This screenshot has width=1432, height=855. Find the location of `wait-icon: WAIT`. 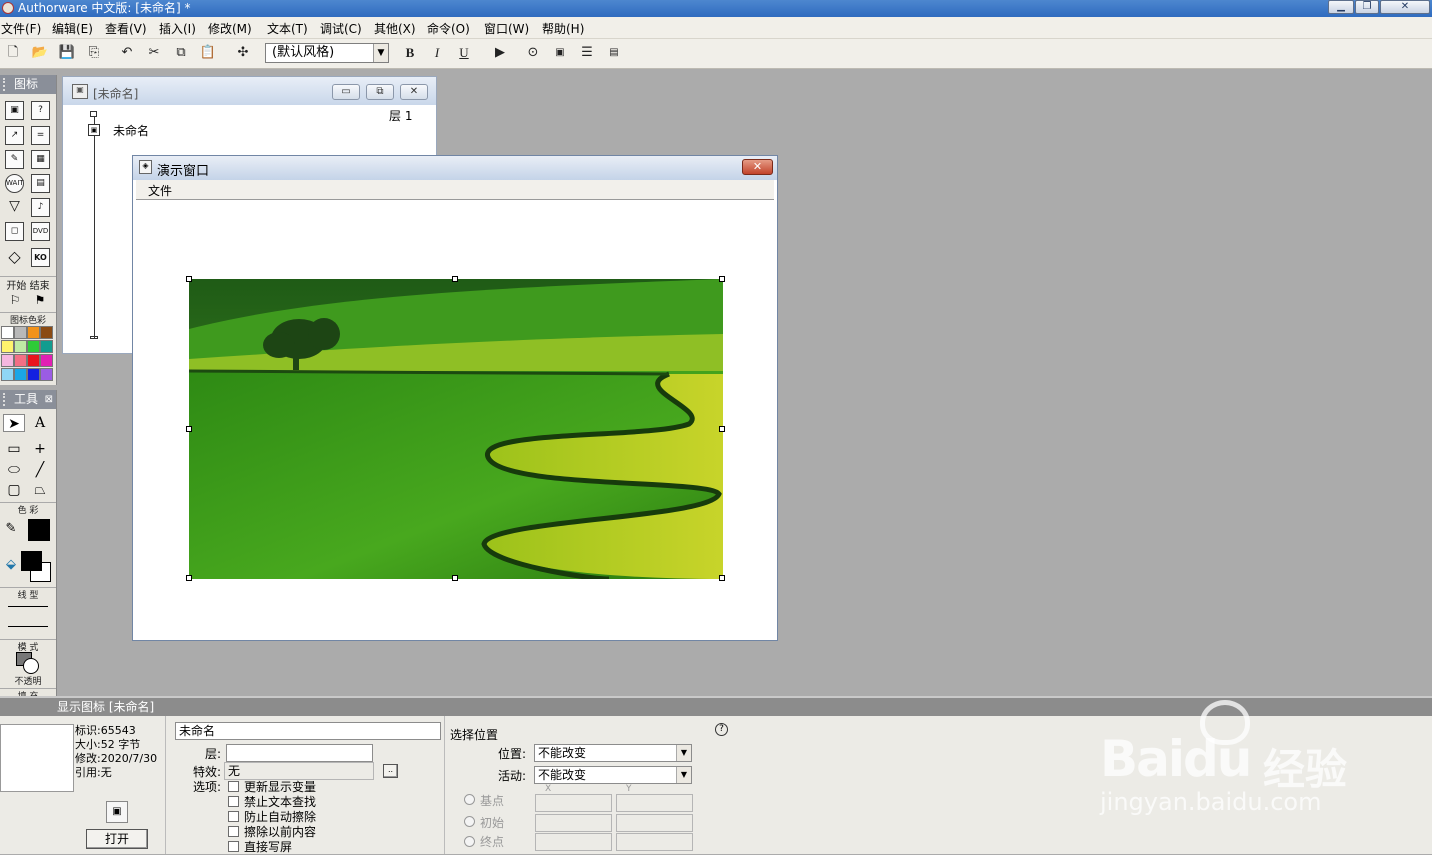

wait-icon: WAIT is located at coordinates (14, 183).